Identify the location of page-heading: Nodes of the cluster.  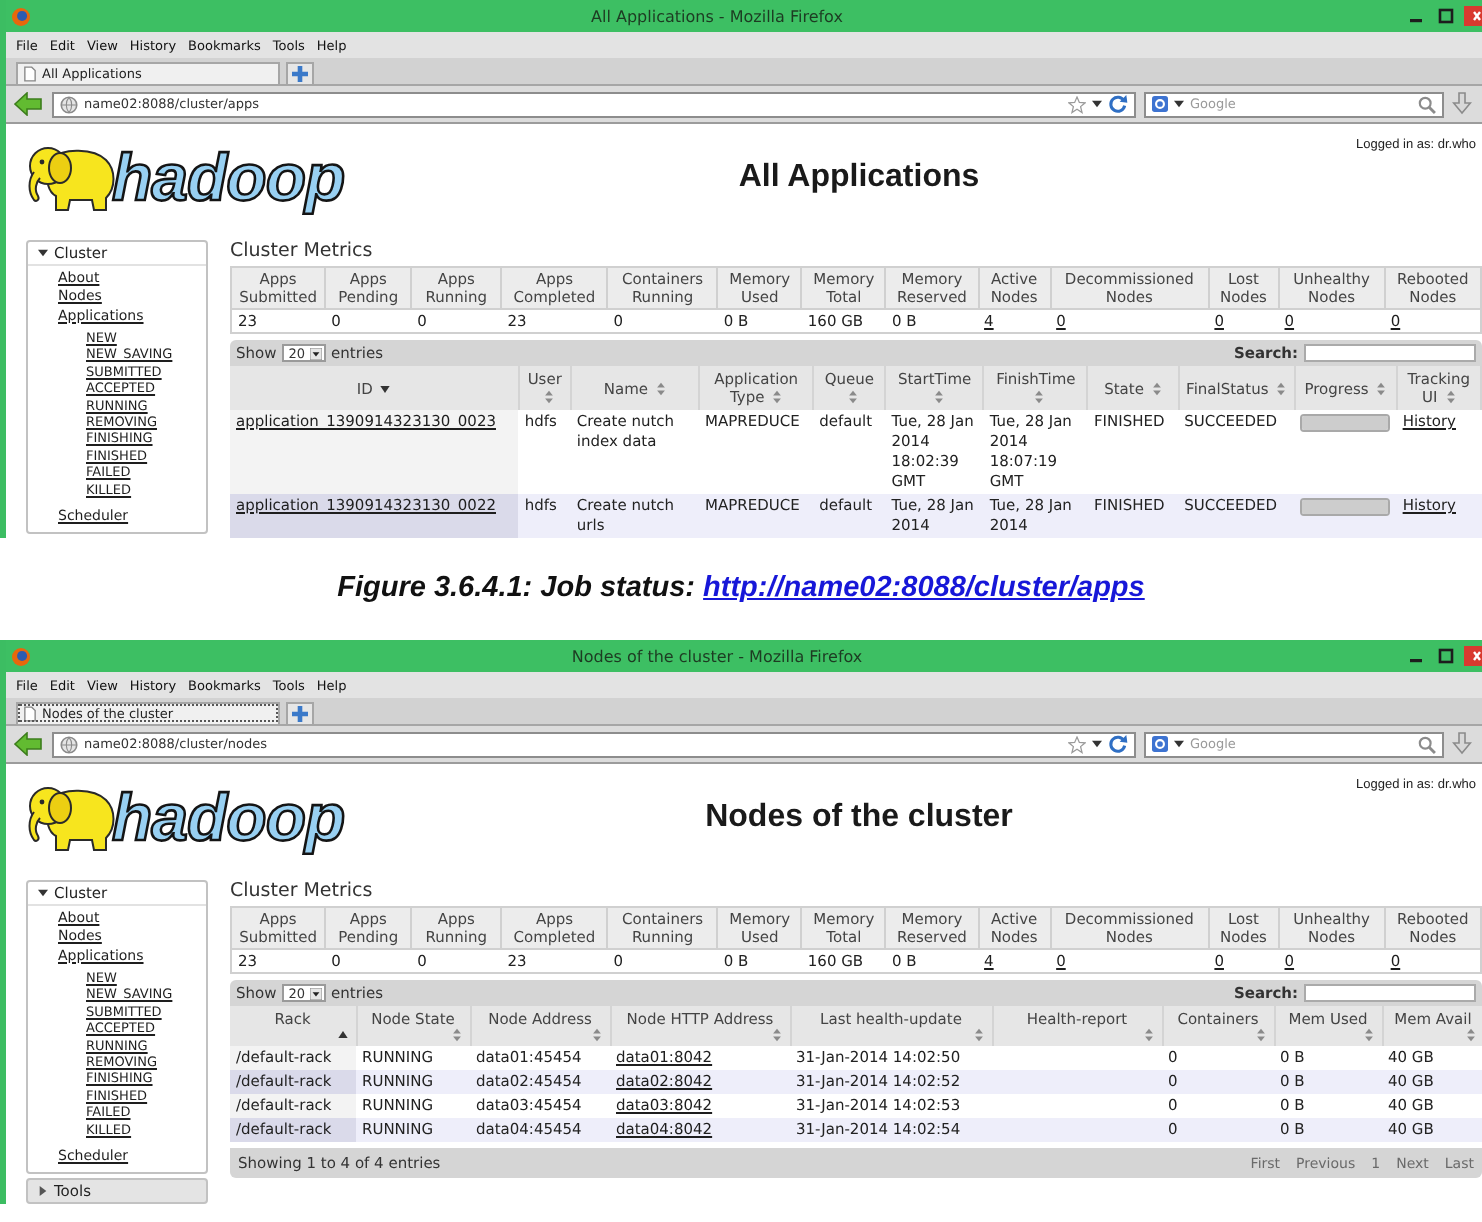
(859, 817).